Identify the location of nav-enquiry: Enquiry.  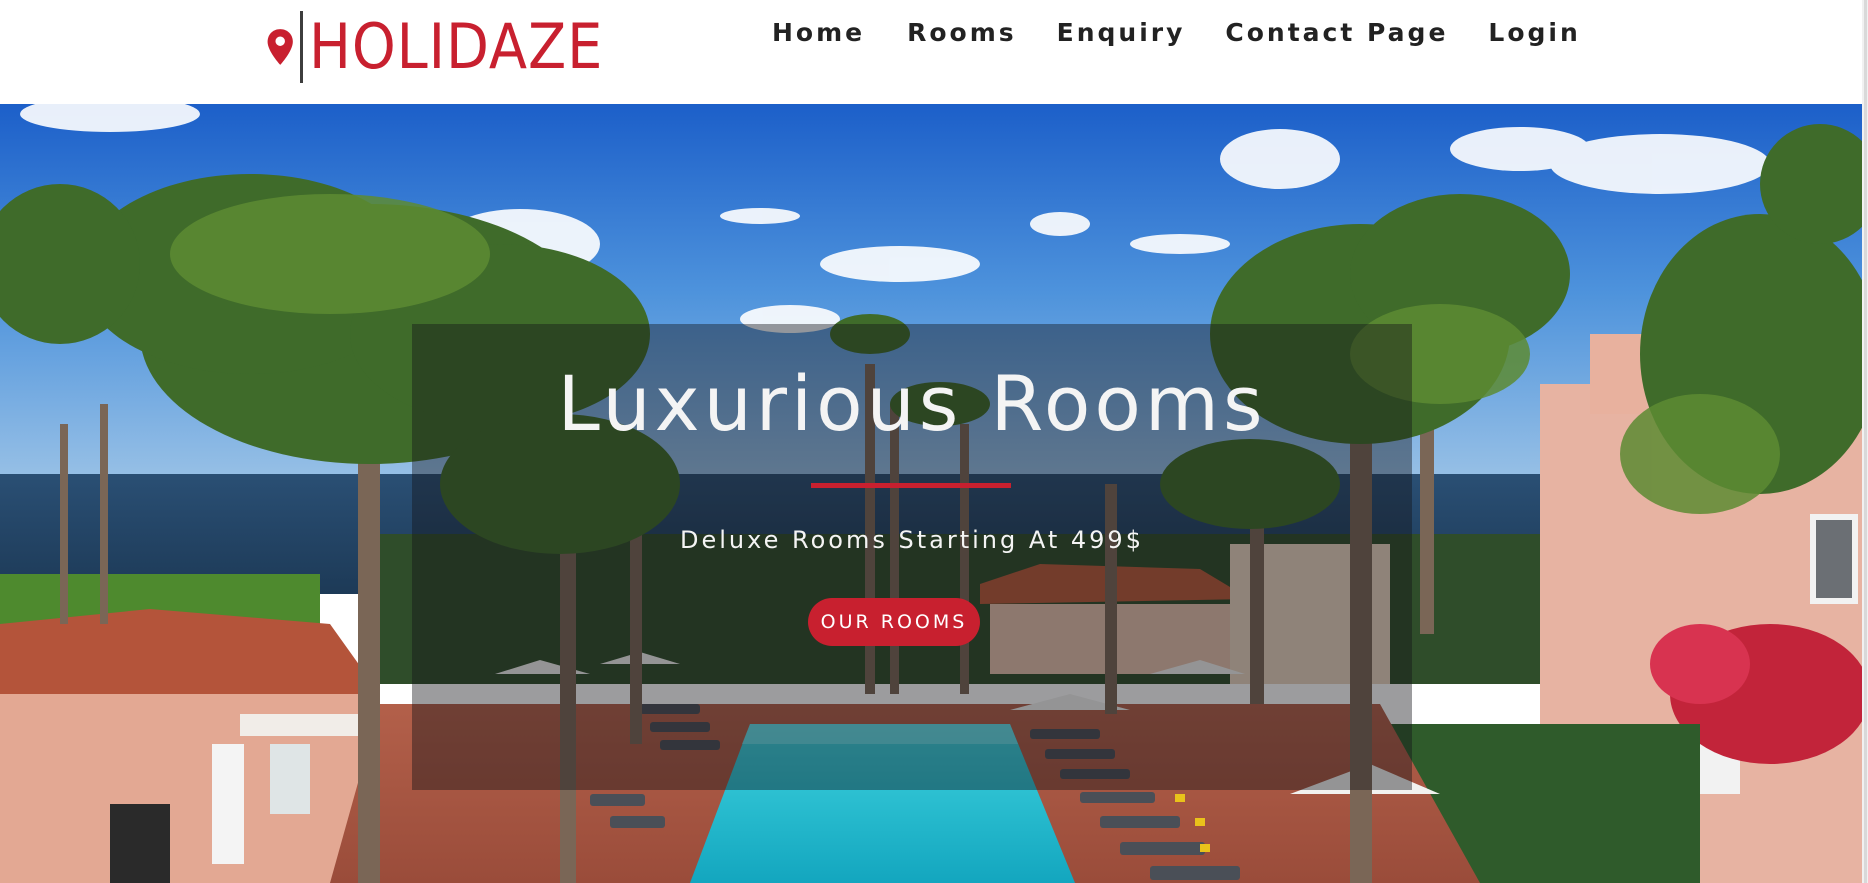
(1121, 33).